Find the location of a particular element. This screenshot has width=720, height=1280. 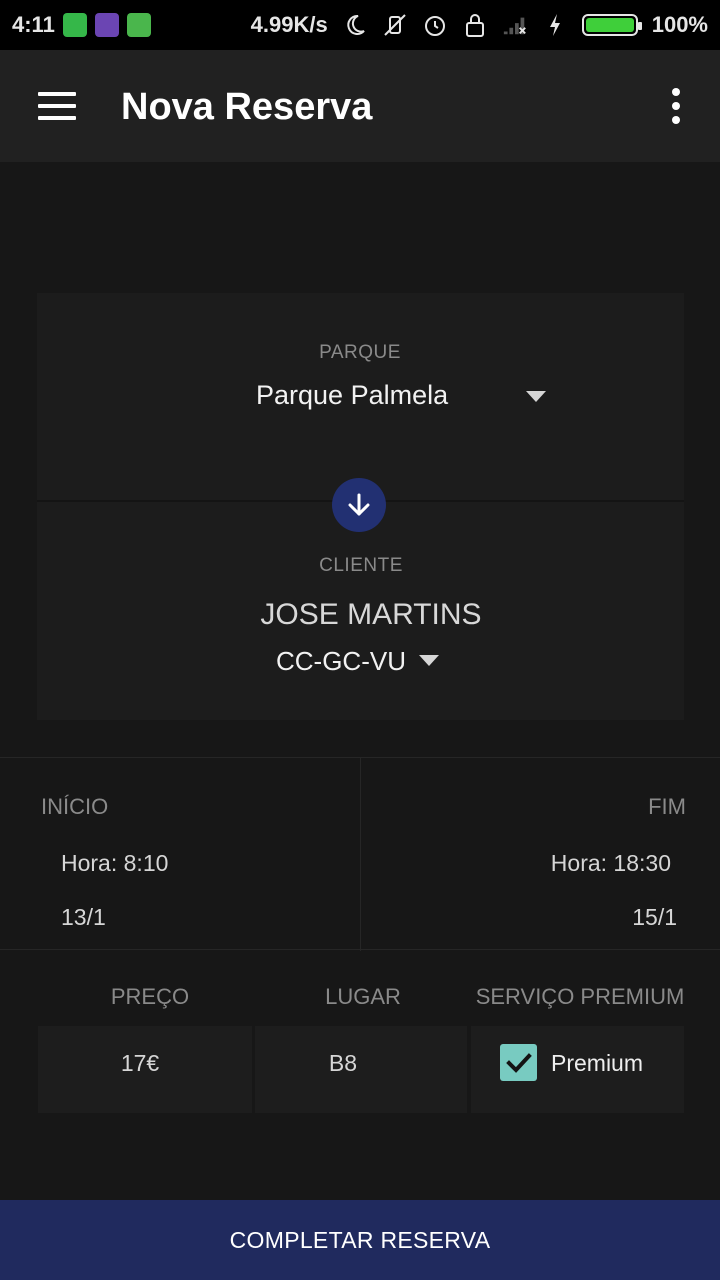

status-bar: 4:11 4.99K/s 100% is located at coordinates (360, 25).